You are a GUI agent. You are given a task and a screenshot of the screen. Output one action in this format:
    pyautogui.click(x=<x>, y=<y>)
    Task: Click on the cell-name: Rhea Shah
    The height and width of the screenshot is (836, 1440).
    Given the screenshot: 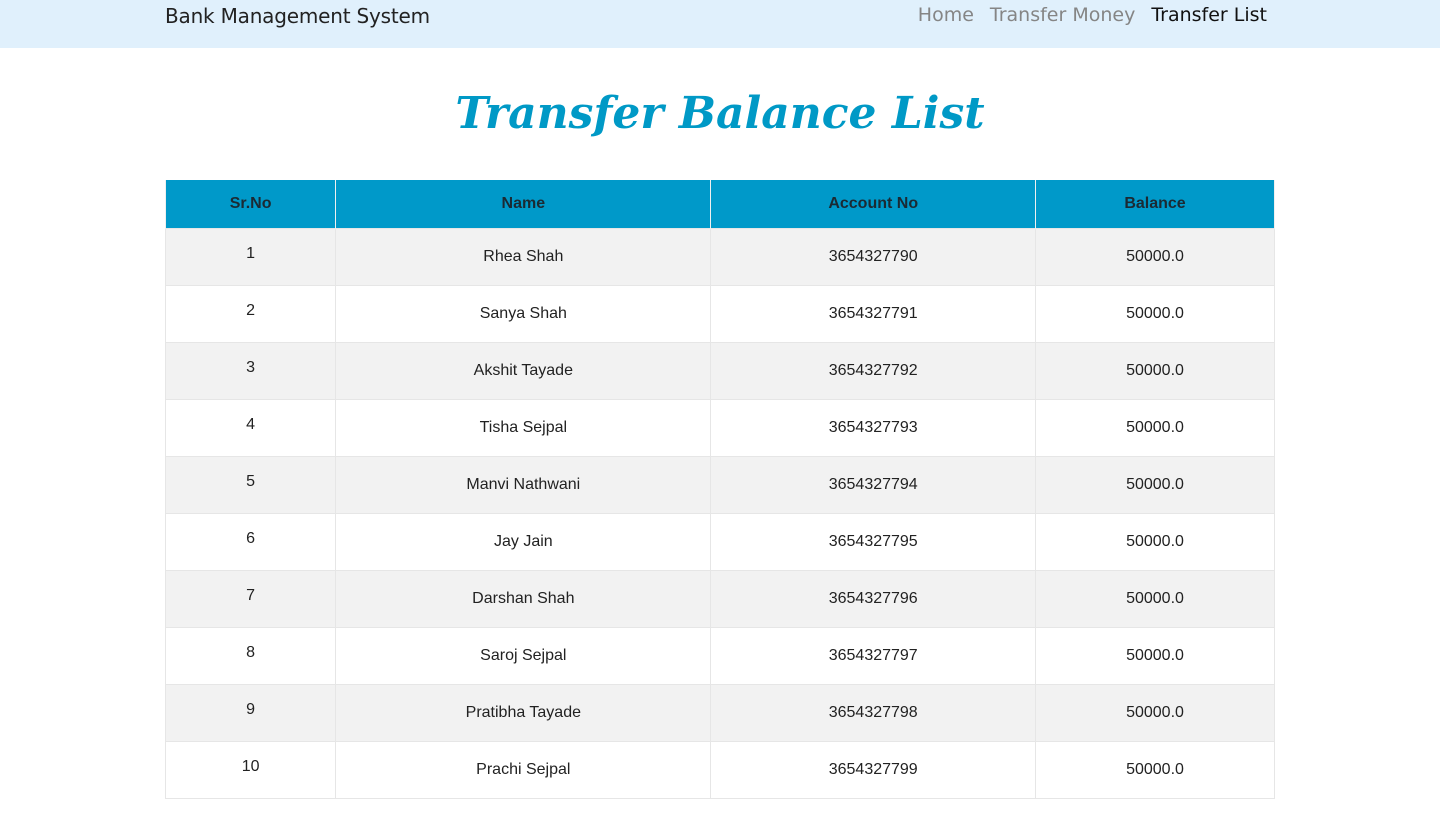 What is the action you would take?
    pyautogui.click(x=523, y=257)
    